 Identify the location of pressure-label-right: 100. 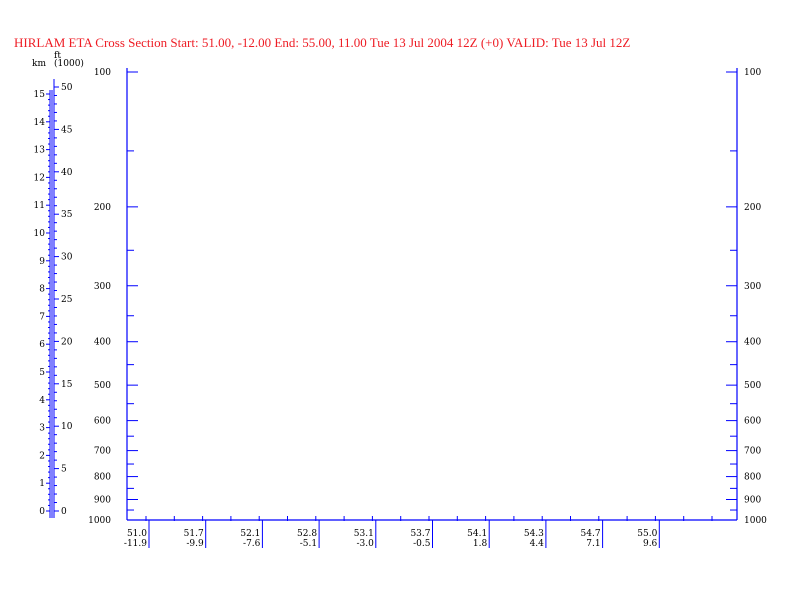
(752, 73).